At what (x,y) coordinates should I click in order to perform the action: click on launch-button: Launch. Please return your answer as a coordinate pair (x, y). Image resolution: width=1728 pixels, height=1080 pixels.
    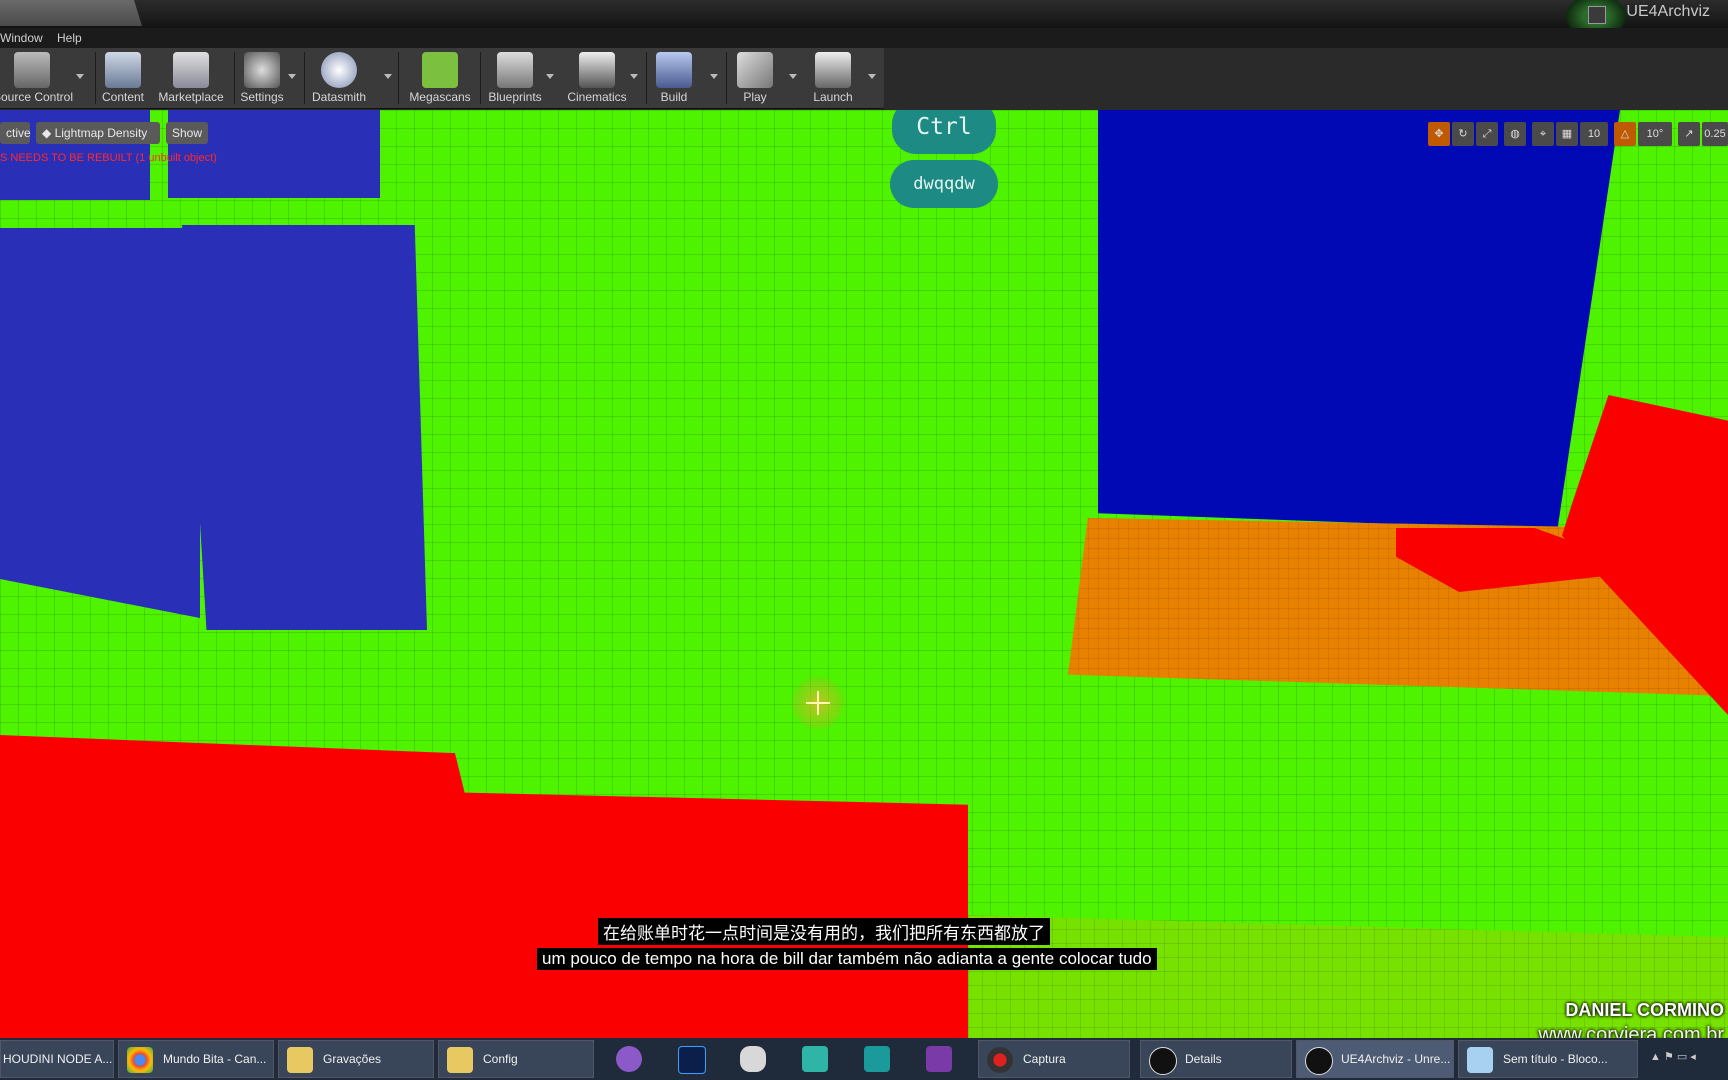
    Looking at the image, I should click on (842, 78).